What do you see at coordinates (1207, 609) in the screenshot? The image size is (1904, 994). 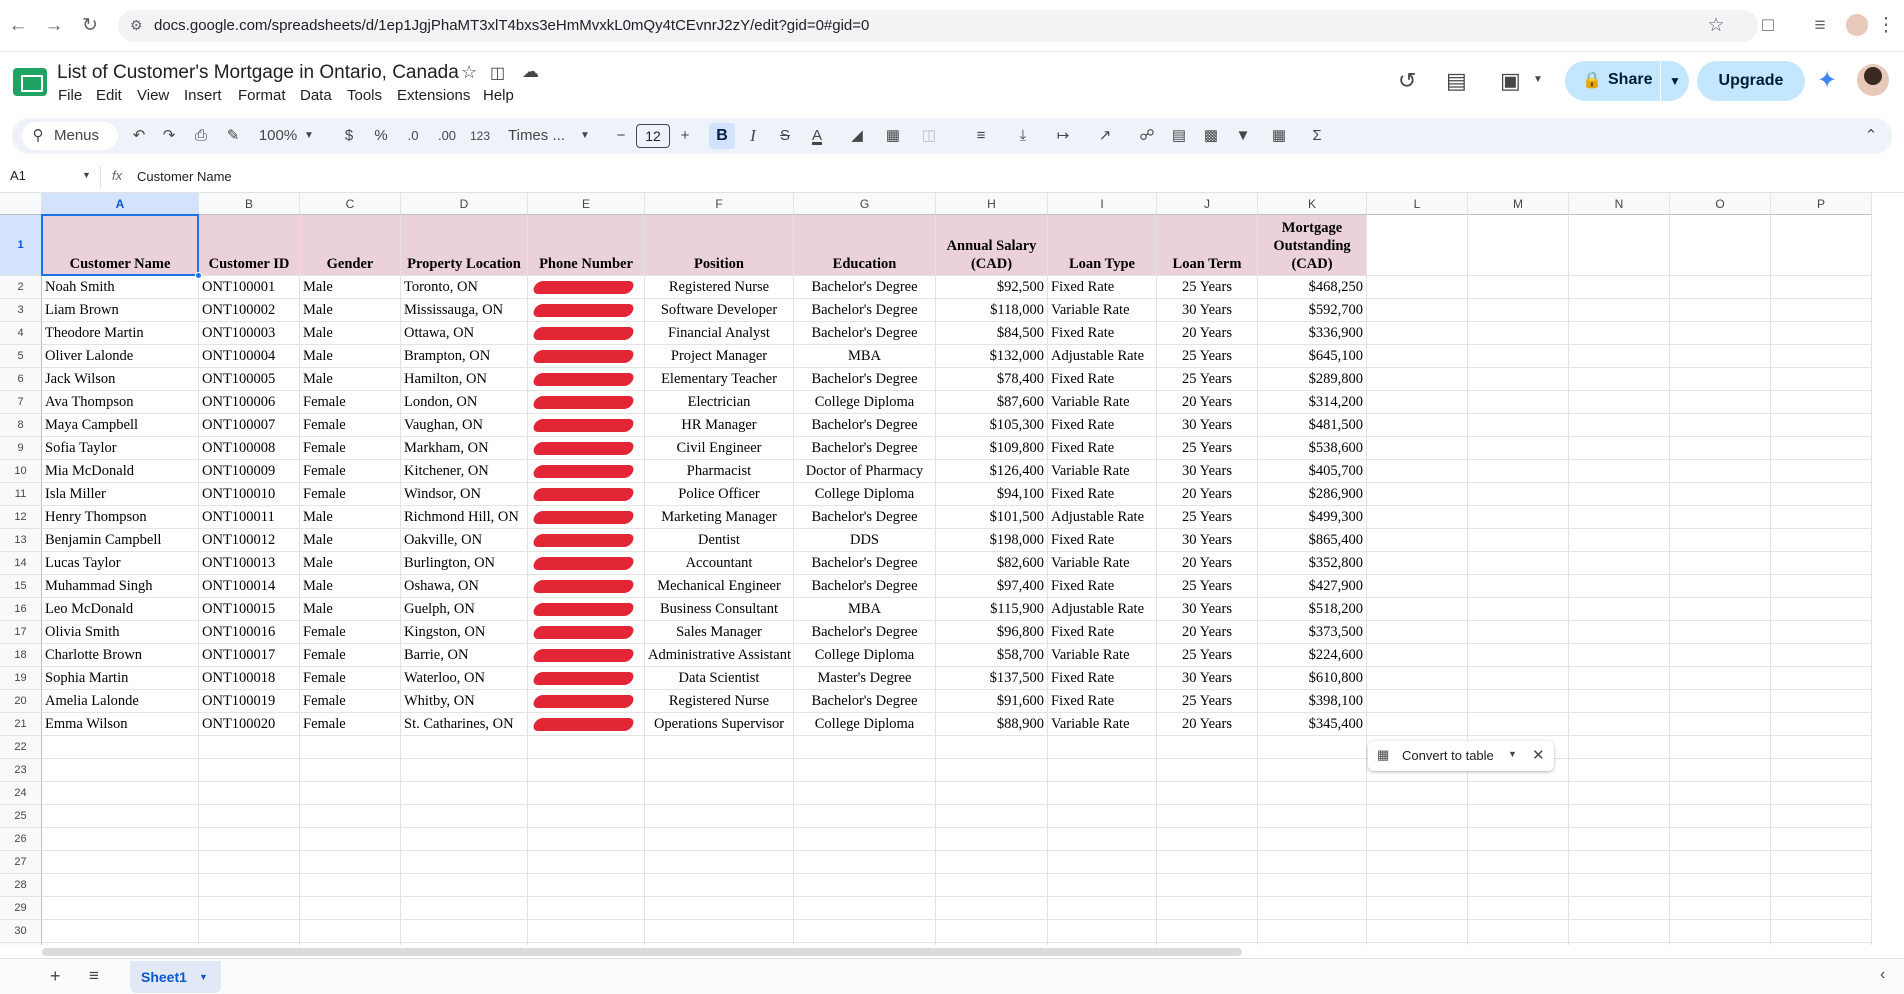 I see `table-cell: 30 Years` at bounding box center [1207, 609].